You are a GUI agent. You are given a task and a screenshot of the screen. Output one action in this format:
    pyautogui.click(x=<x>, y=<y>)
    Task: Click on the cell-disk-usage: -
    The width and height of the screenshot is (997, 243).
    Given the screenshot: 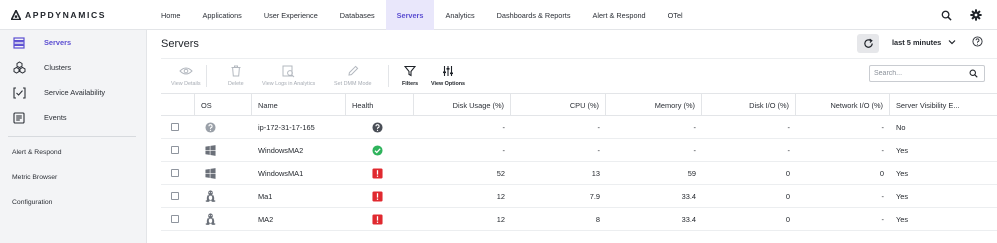 What is the action you would take?
    pyautogui.click(x=503, y=127)
    